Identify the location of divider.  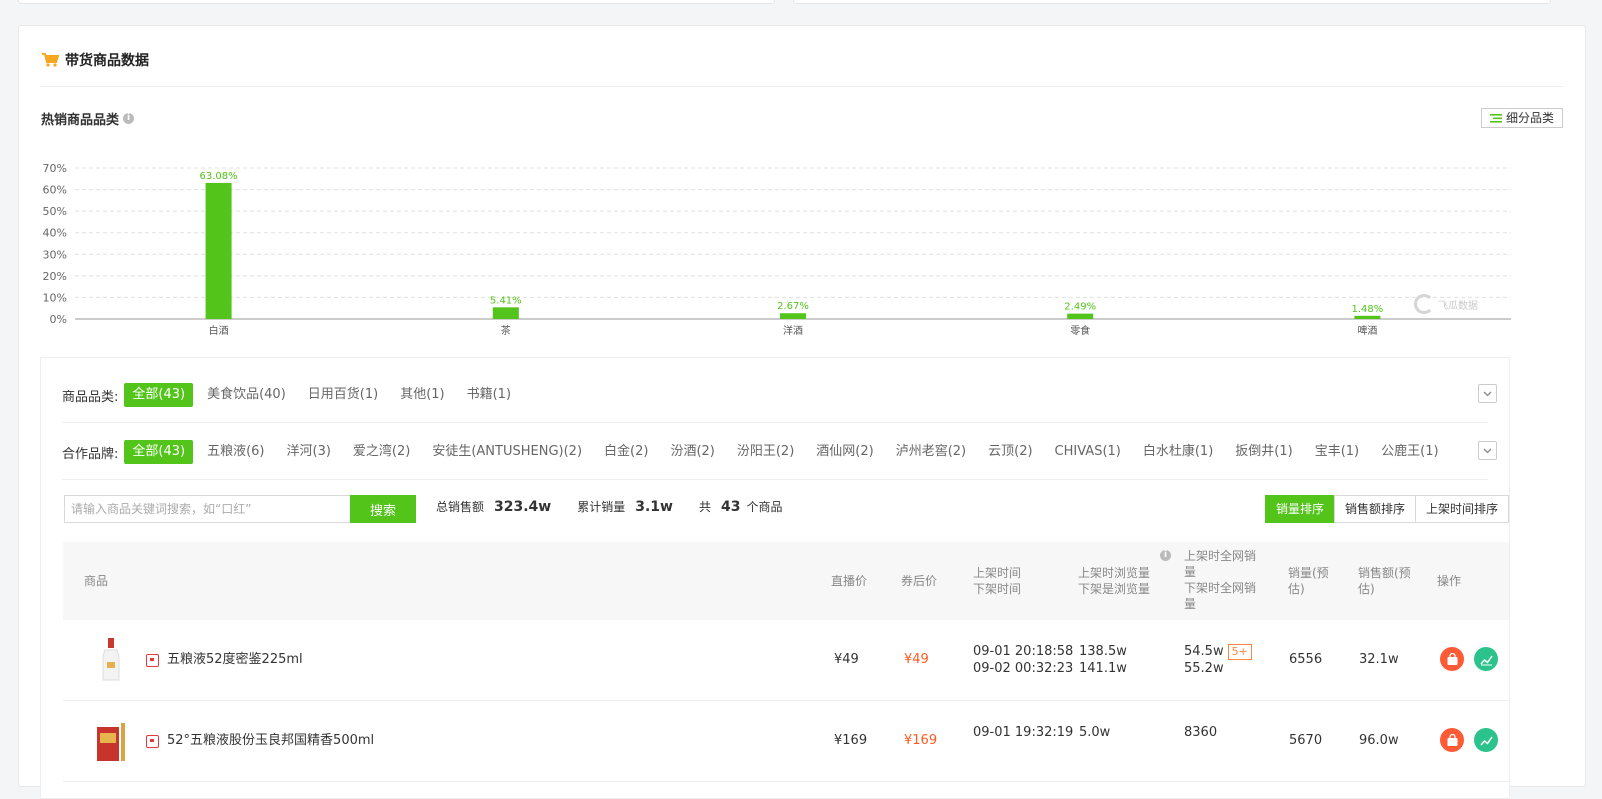
(775, 422).